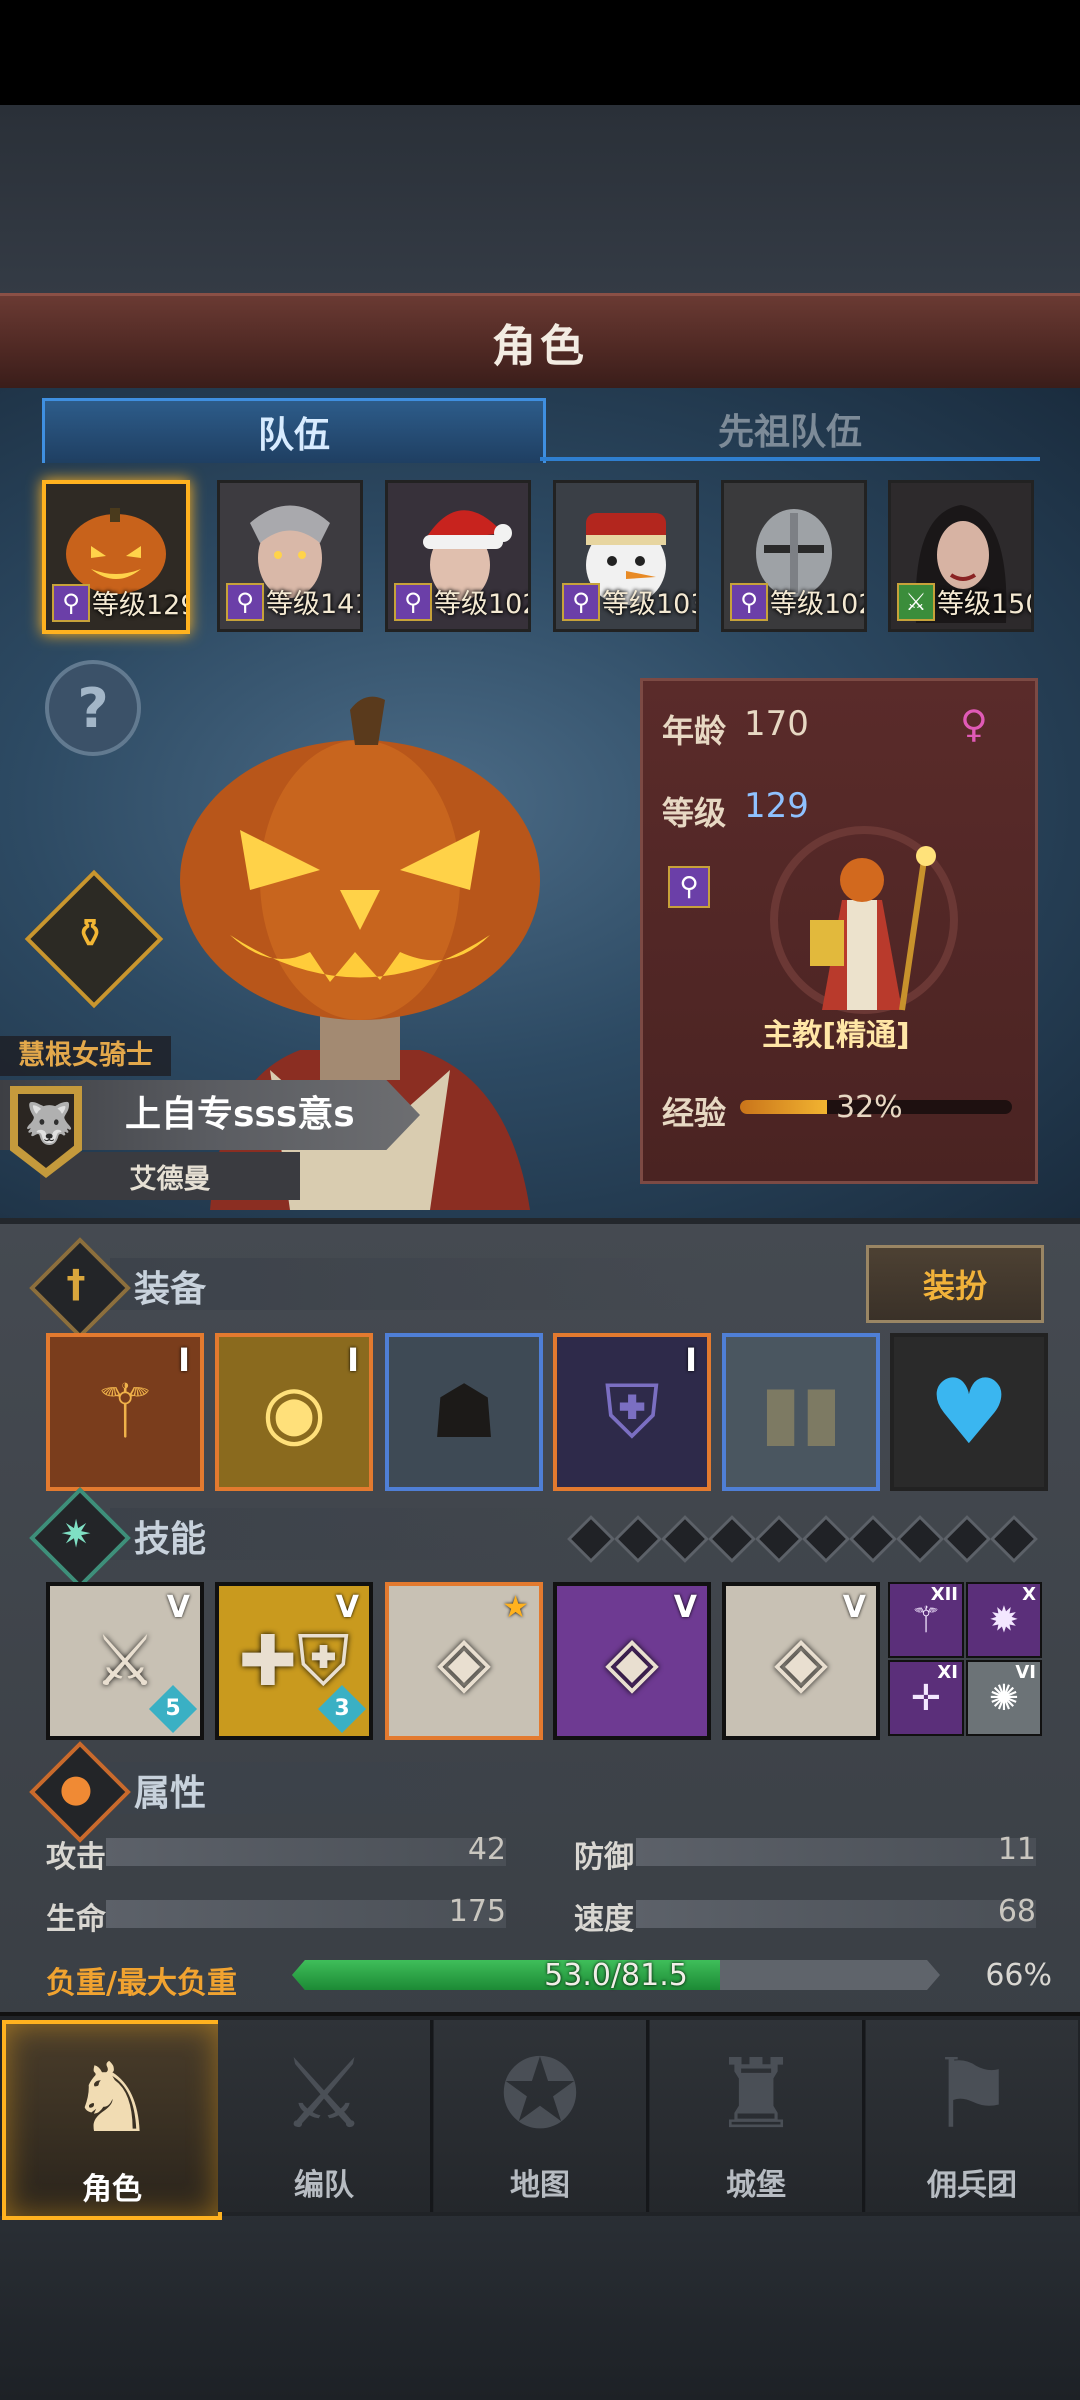  Describe the element at coordinates (801, 1412) in the screenshot. I see `equip-slot-5: ▮▮` at that location.